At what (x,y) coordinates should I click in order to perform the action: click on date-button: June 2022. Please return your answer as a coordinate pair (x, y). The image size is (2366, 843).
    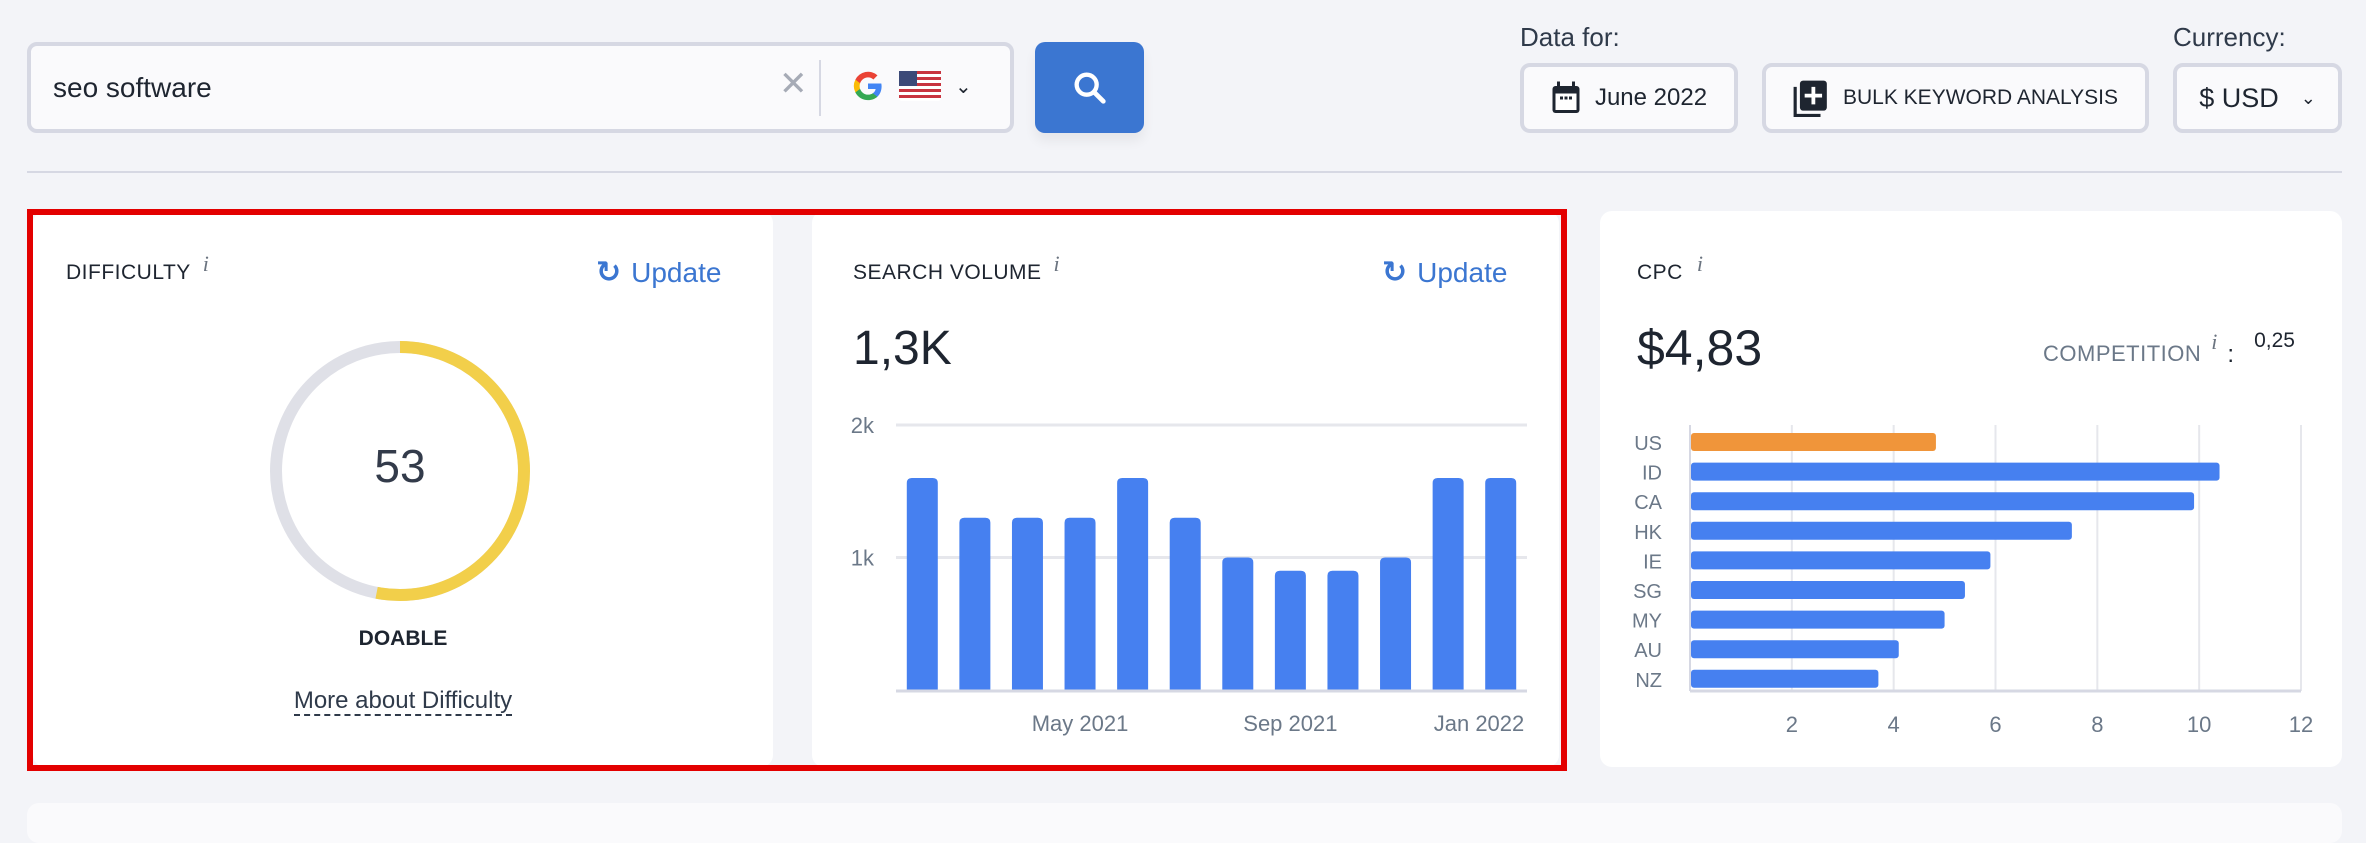
    Looking at the image, I should click on (1629, 98).